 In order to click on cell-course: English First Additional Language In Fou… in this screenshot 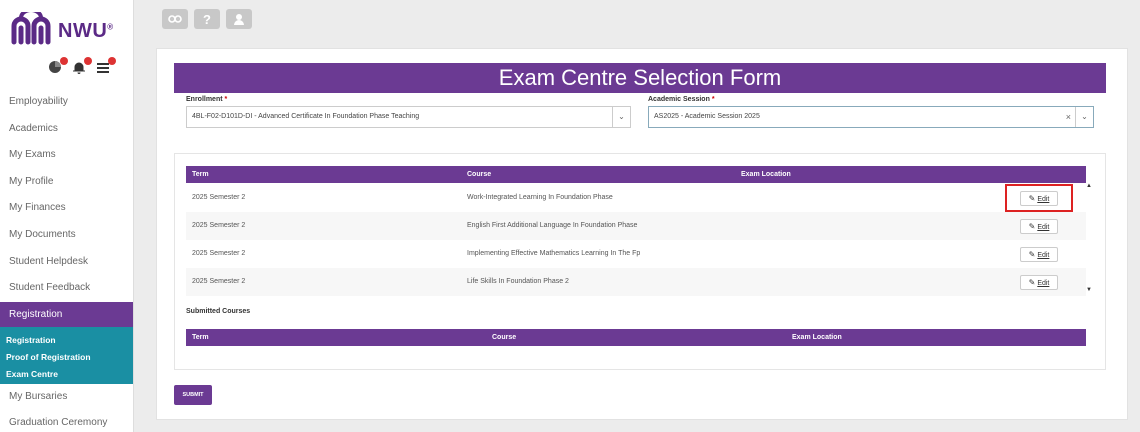, I will do `click(552, 225)`.